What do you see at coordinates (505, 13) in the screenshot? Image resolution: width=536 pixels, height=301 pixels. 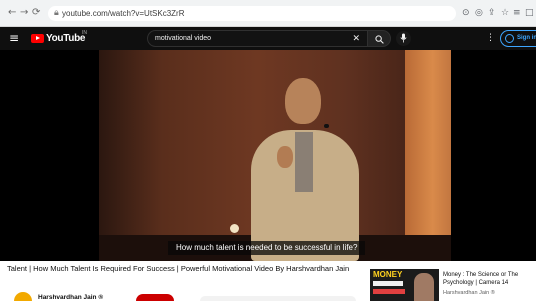 I see `bookmark-star-icon: ☆` at bounding box center [505, 13].